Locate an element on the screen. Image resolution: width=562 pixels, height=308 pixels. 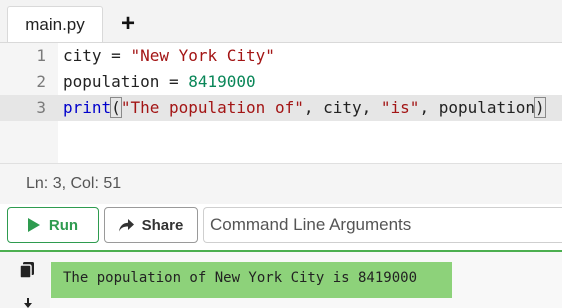
file-tab-bar: main.py + is located at coordinates (281, 21).